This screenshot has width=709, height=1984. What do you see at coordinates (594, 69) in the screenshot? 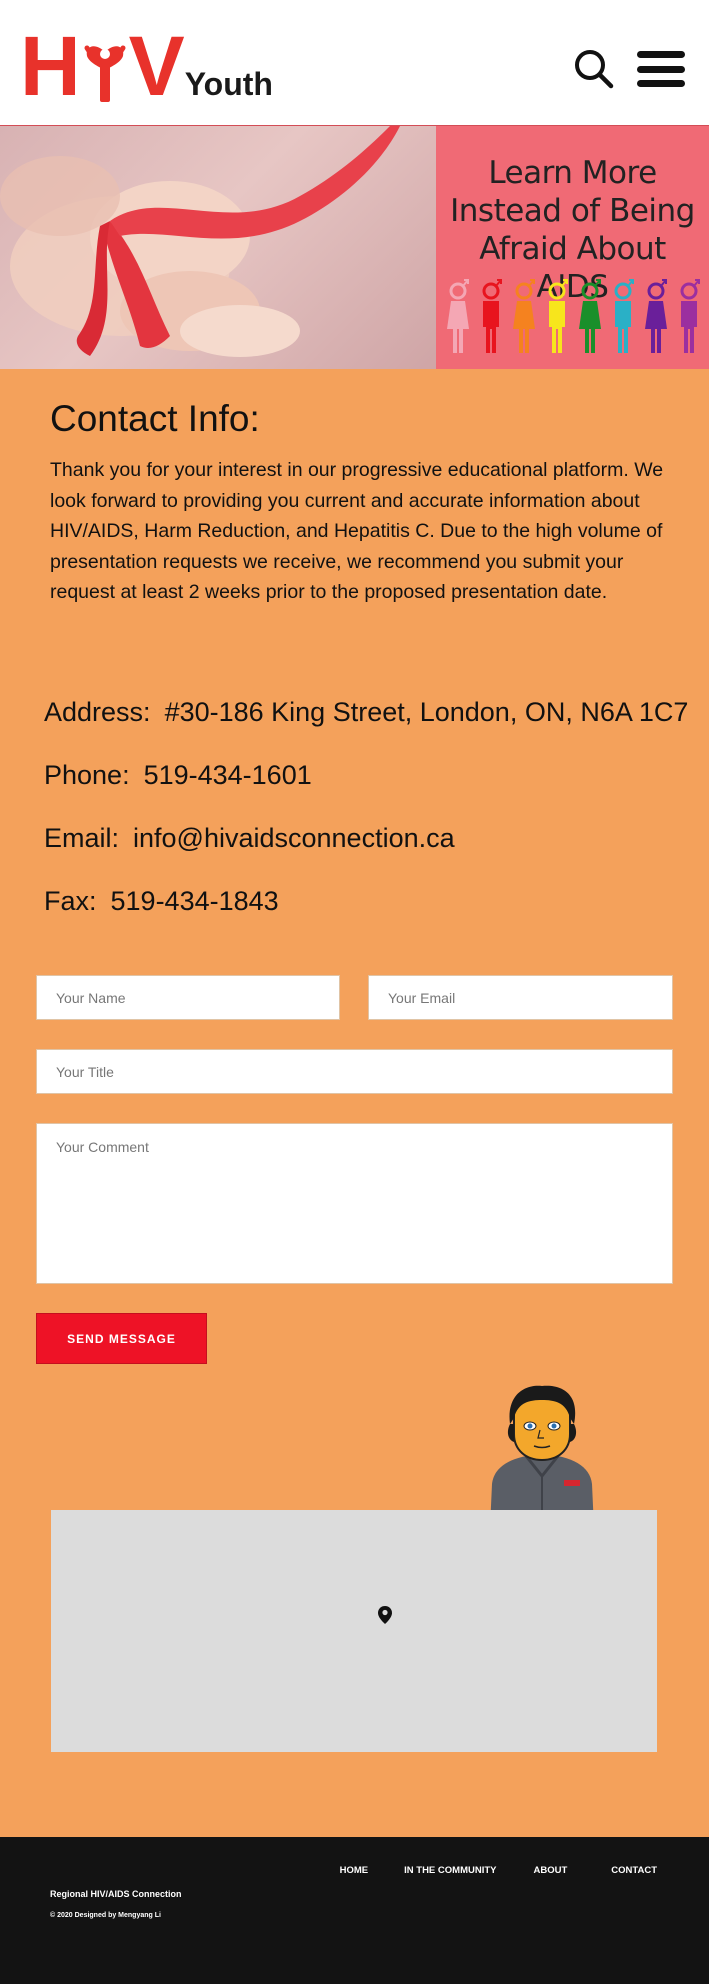
I see `search-icon` at bounding box center [594, 69].